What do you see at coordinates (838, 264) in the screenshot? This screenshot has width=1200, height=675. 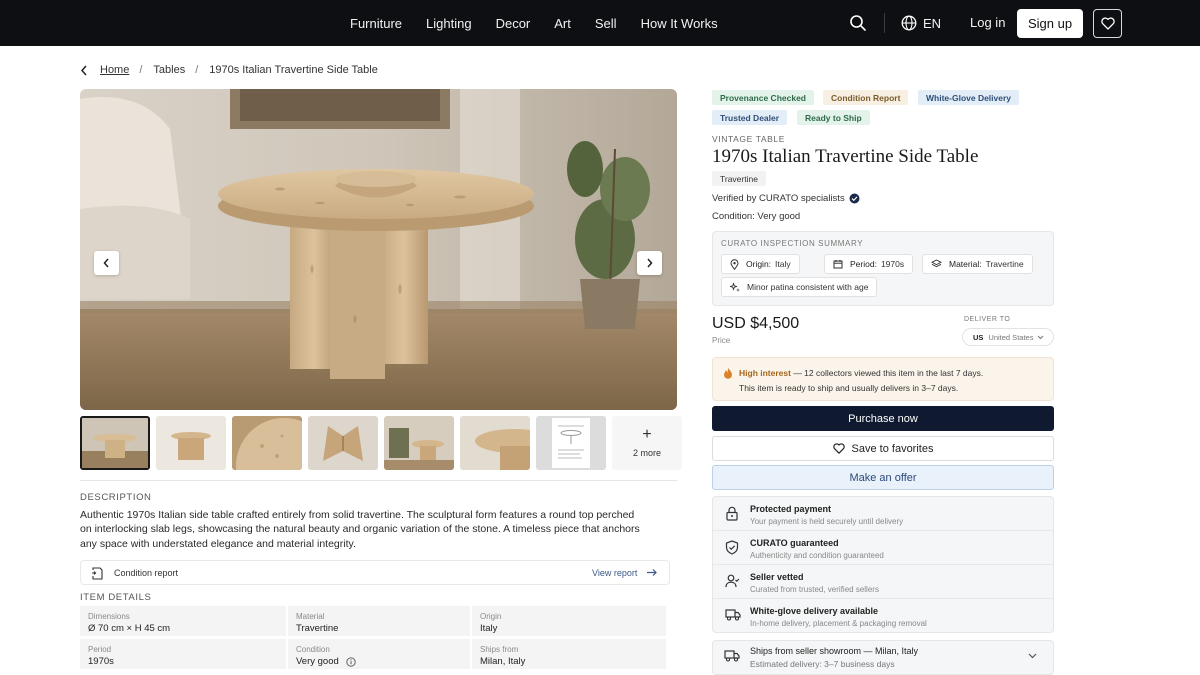 I see `calendar-icon` at bounding box center [838, 264].